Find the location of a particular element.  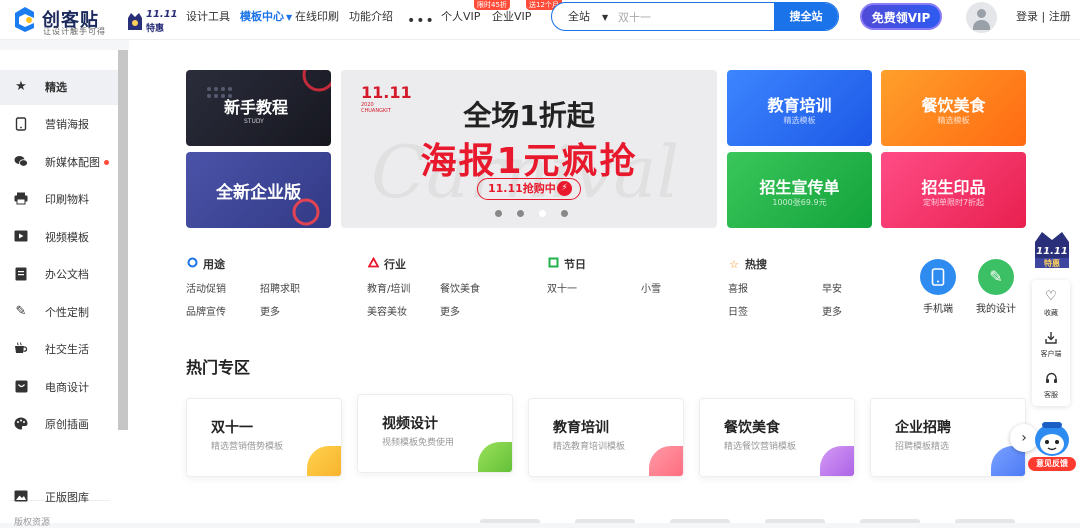

search-input is located at coordinates (688, 17).